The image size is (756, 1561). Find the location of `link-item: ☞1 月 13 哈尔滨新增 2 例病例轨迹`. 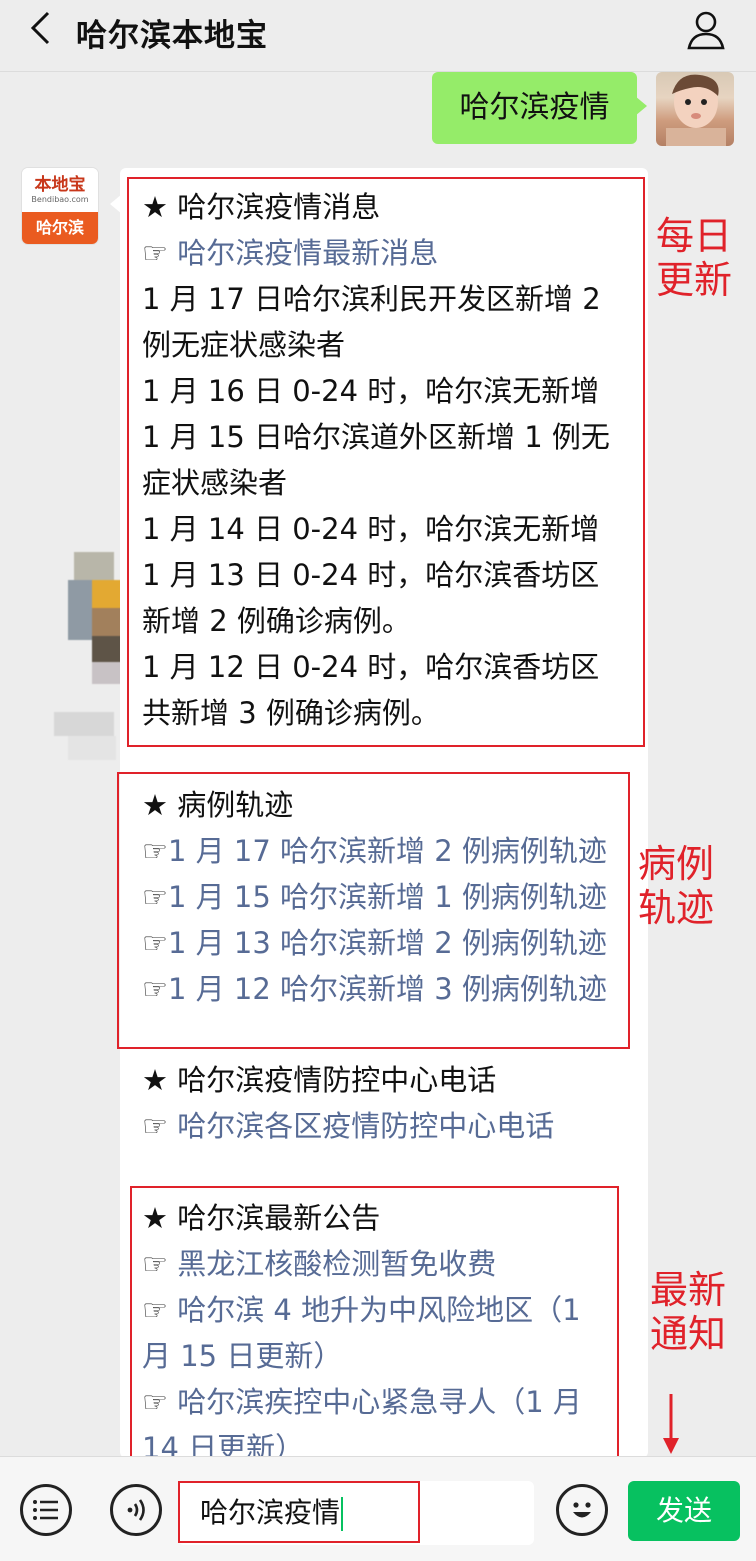

link-item: ☞1 月 13 哈尔滨新增 2 例病例轨迹 is located at coordinates (374, 943).